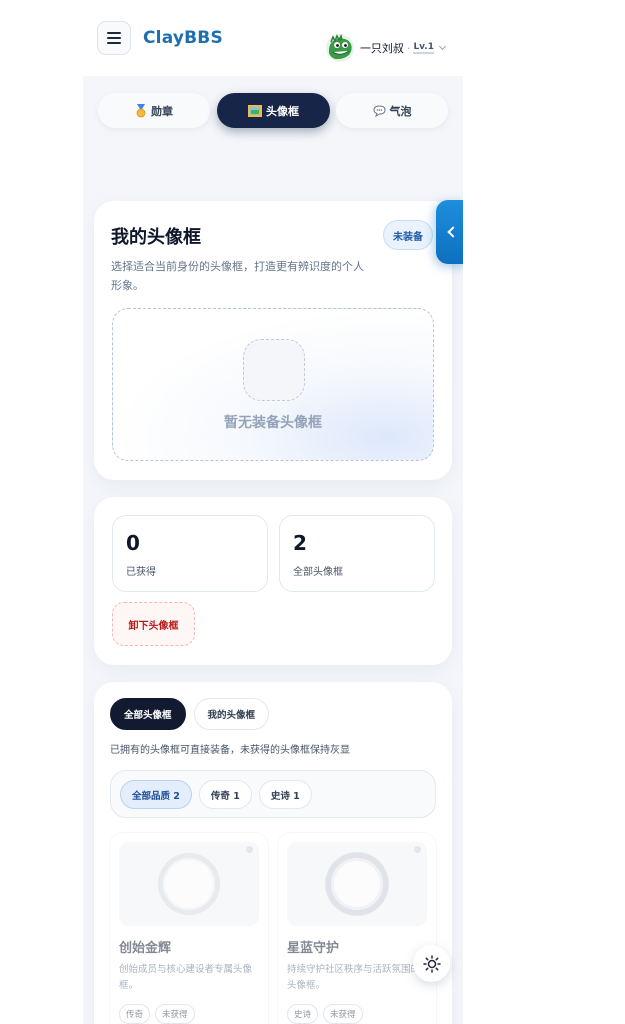 The width and height of the screenshot is (625, 1024). I want to click on top-bar: ClayBBS 一只刘叔 · Lv.1, so click(273, 38).